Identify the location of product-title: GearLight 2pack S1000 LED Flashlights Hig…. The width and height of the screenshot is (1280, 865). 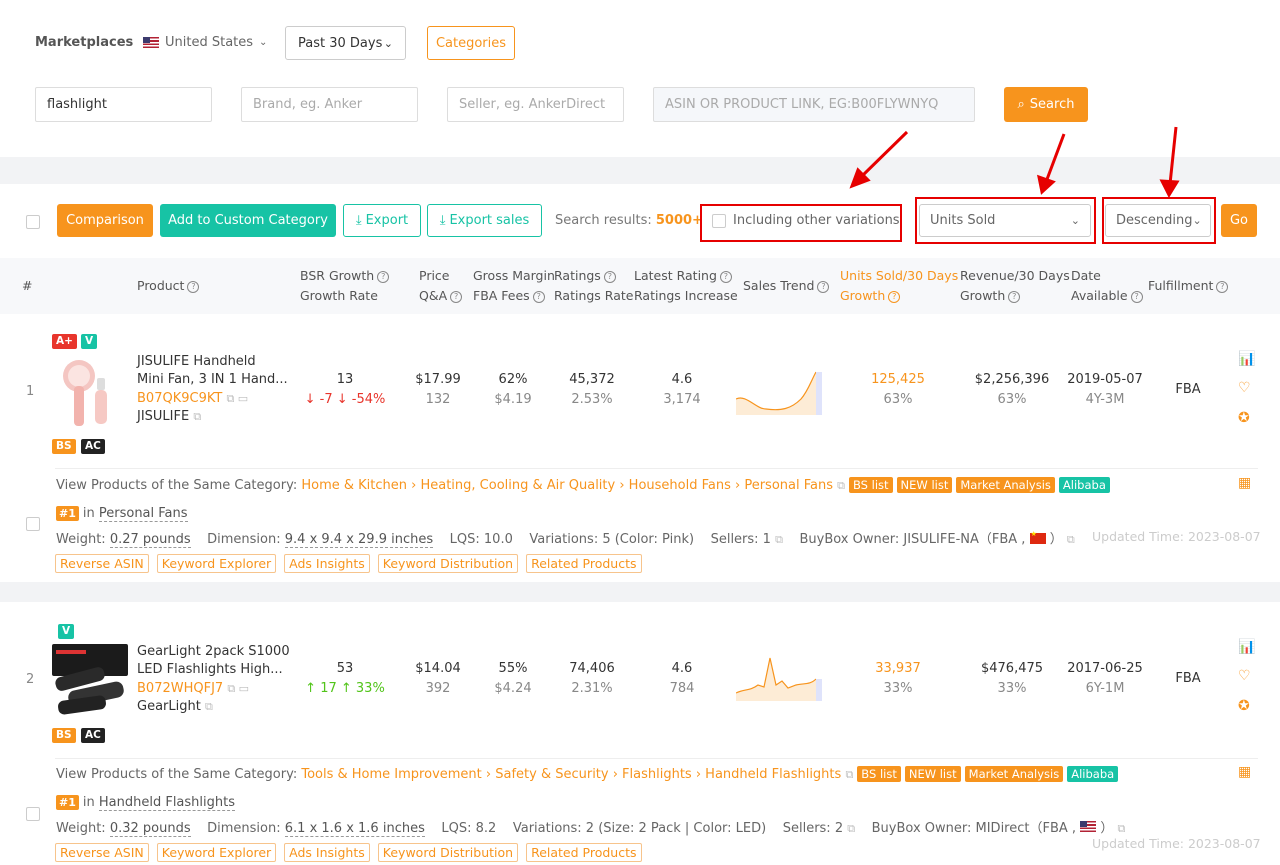
(213, 661).